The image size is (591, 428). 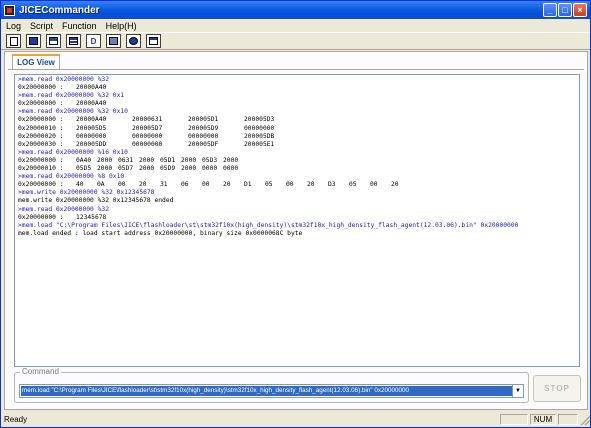 I want to click on maximize-button: □, so click(x=565, y=10).